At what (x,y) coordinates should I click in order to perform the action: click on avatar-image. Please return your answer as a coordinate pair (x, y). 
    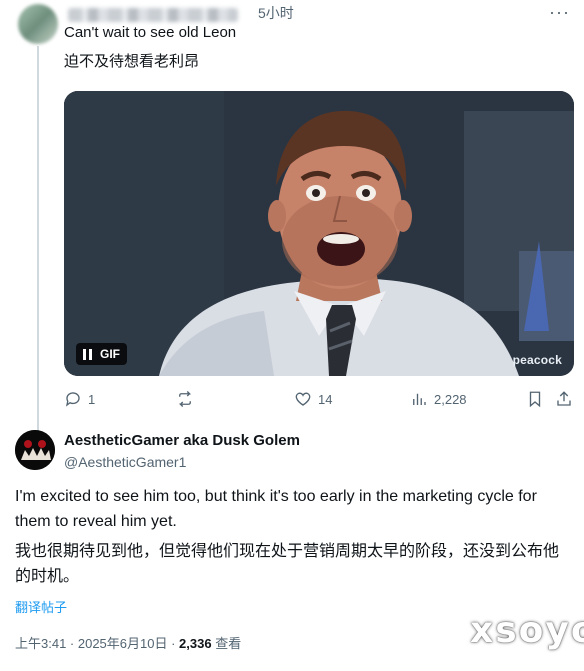
    Looking at the image, I should click on (35, 450).